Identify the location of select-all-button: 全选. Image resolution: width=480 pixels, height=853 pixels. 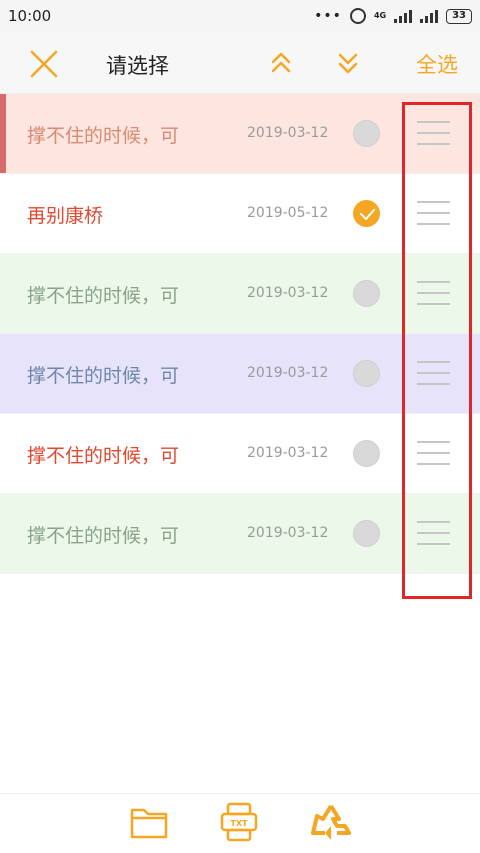
(437, 64).